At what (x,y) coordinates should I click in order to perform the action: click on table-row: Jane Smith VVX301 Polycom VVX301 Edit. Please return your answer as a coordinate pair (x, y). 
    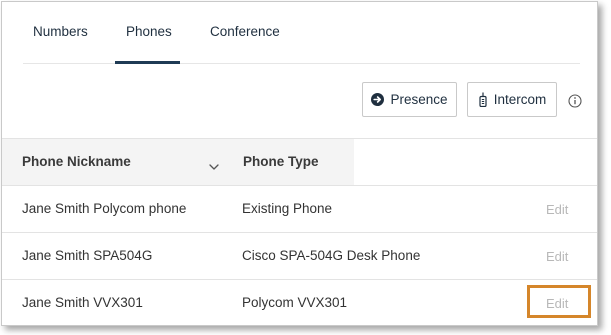
    Looking at the image, I should click on (299, 302).